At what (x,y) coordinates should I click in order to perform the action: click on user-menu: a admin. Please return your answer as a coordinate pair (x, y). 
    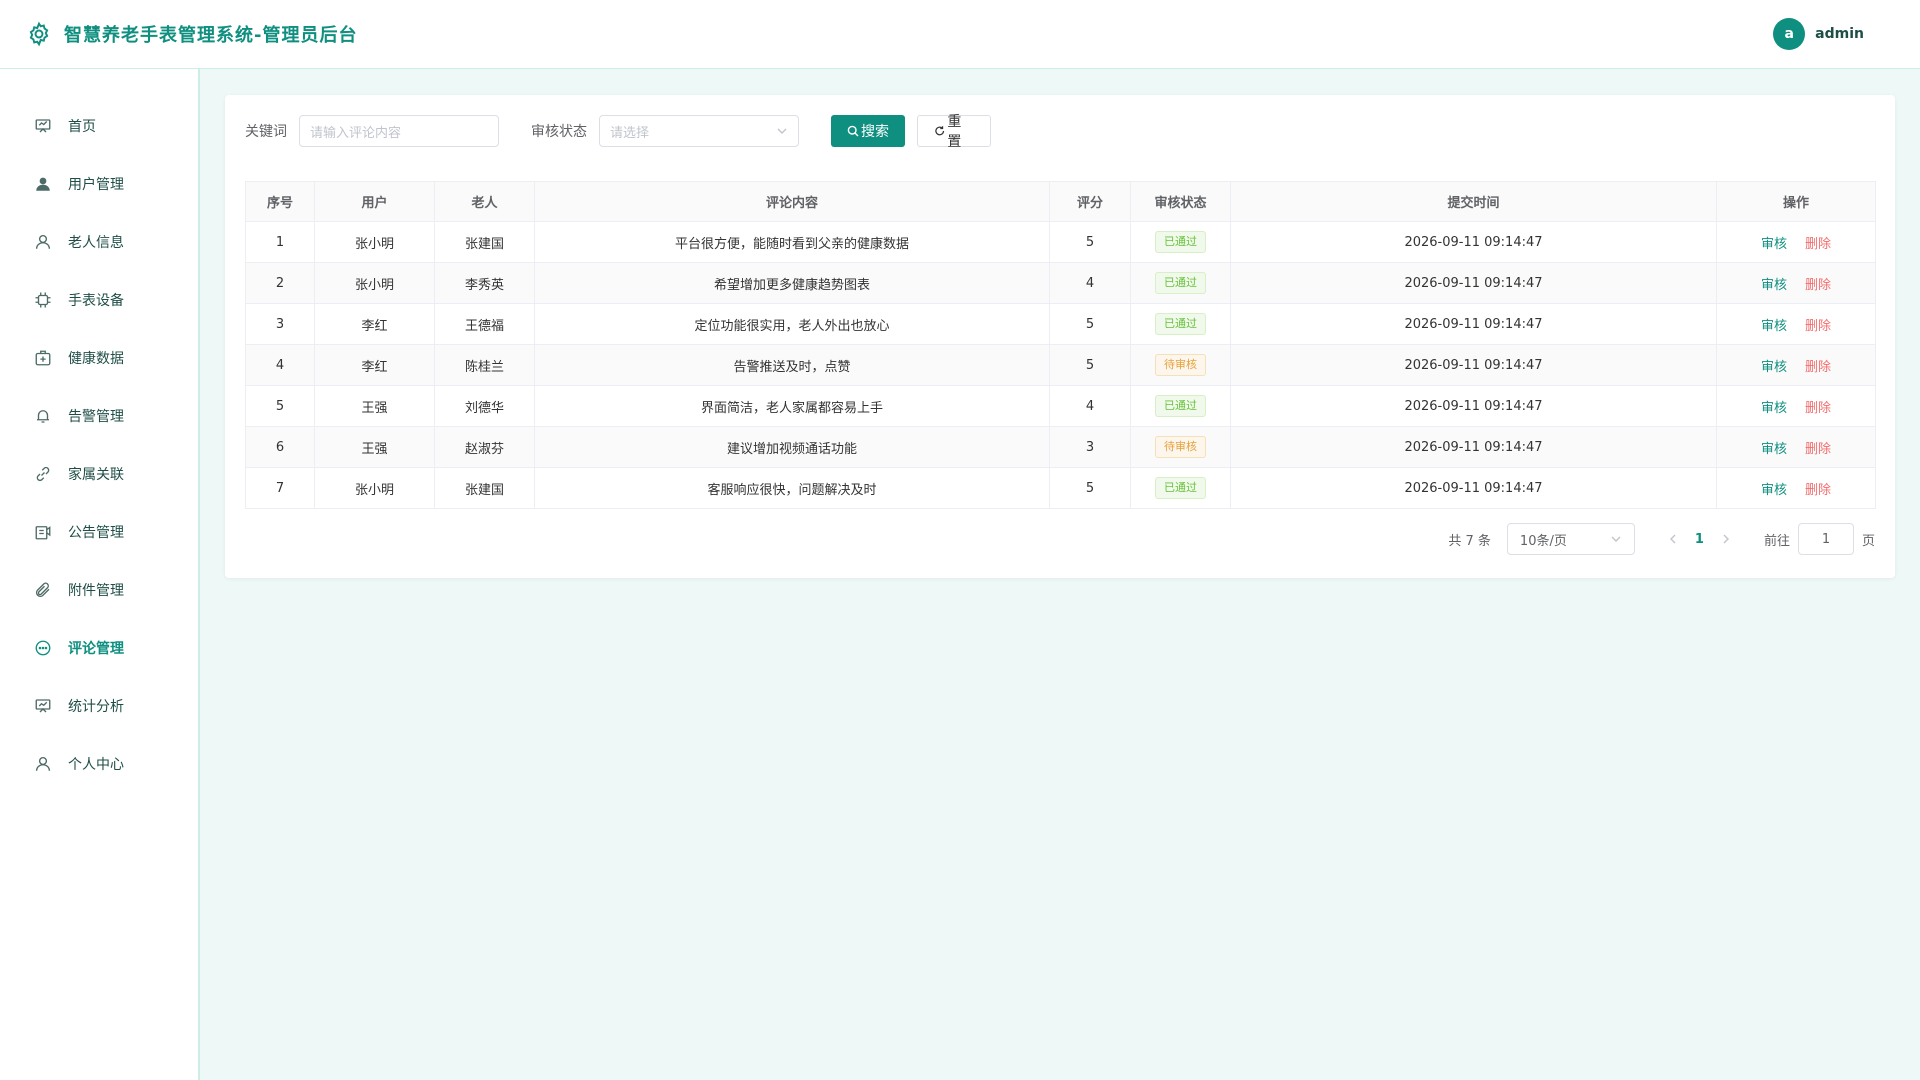
    Looking at the image, I should click on (1818, 34).